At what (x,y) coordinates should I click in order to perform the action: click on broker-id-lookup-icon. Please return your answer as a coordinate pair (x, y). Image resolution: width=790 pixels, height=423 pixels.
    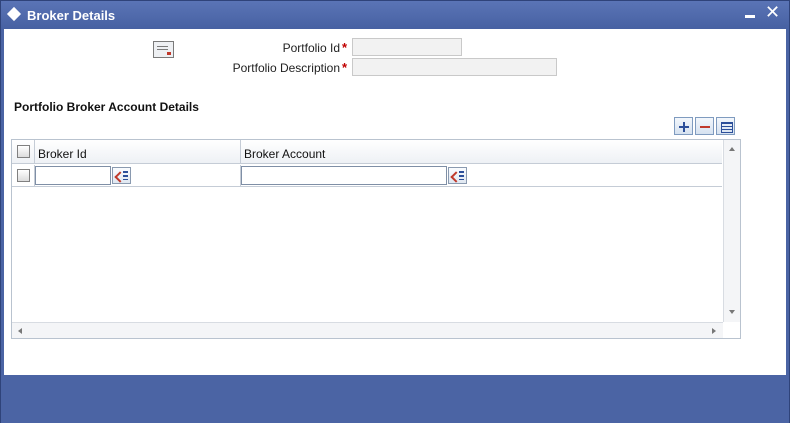
    Looking at the image, I should click on (121, 175).